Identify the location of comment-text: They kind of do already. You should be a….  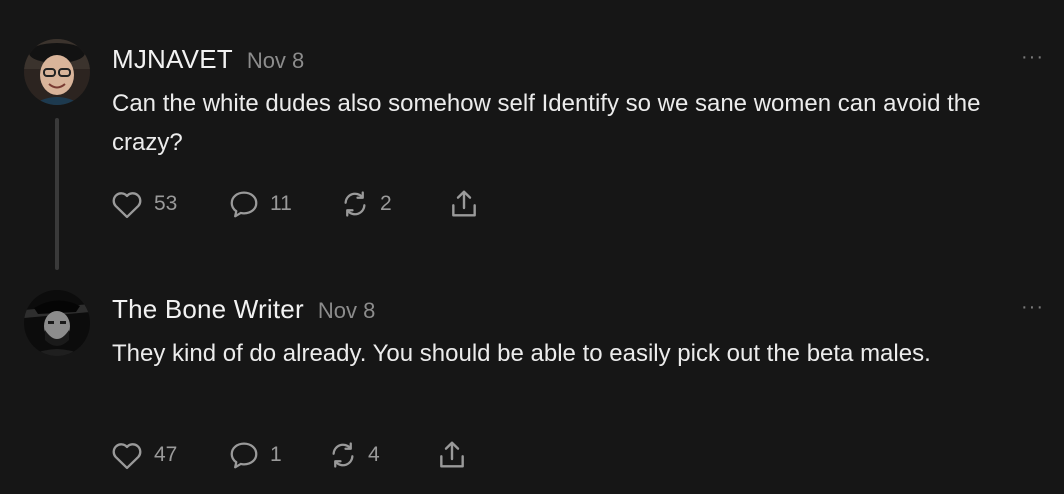
(521, 353).